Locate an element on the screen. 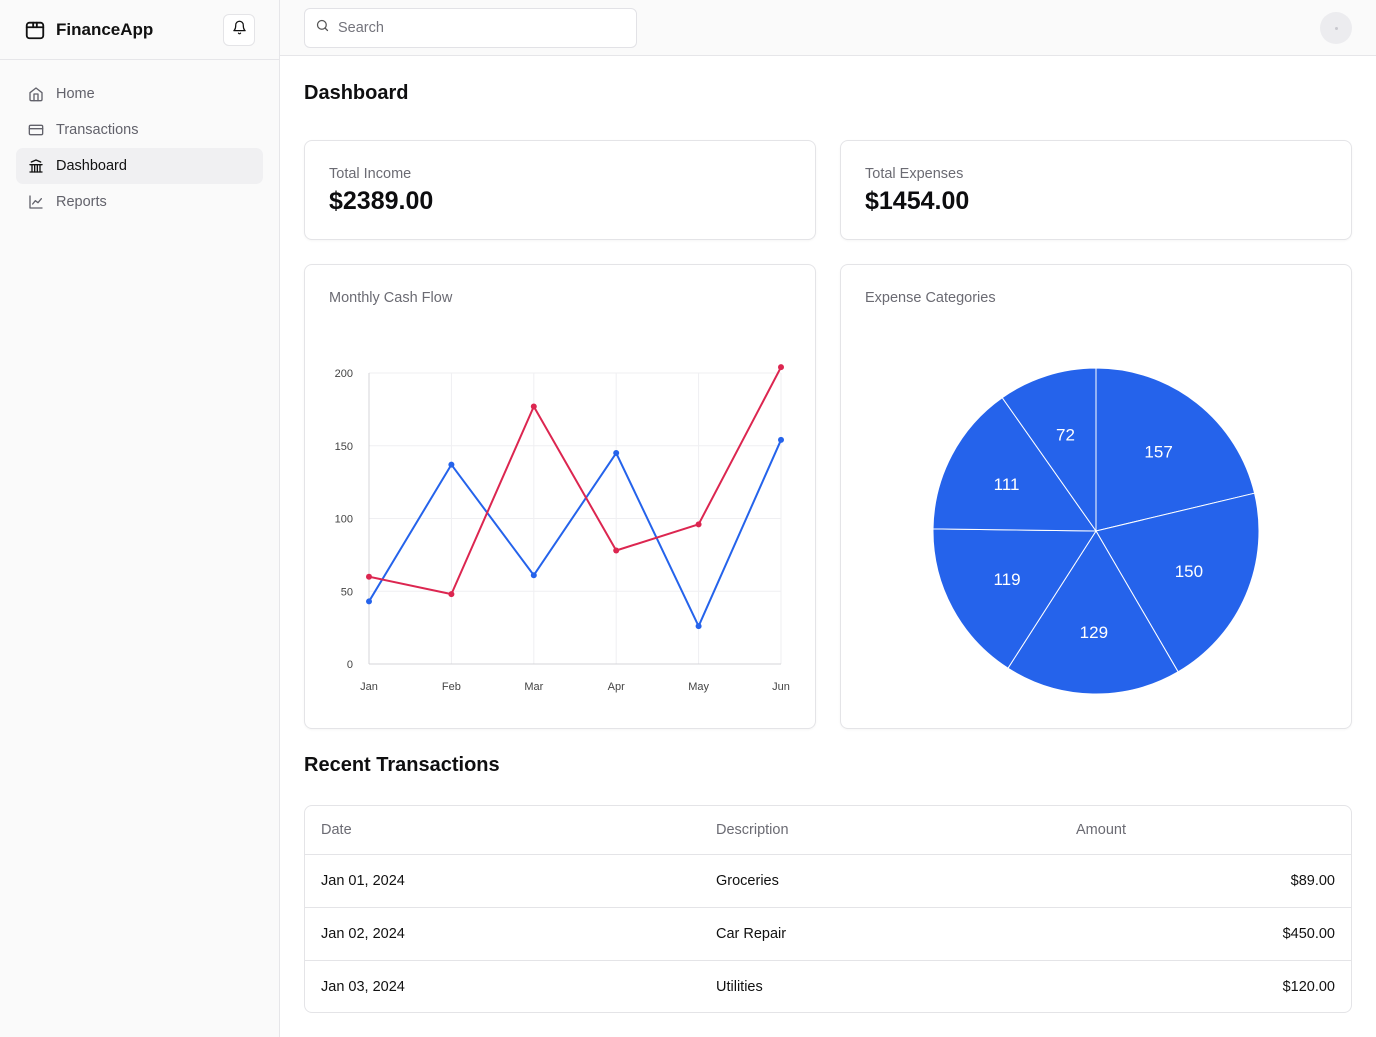 Image resolution: width=1376 pixels, height=1037 pixels. page-title: Dashboard is located at coordinates (356, 93).